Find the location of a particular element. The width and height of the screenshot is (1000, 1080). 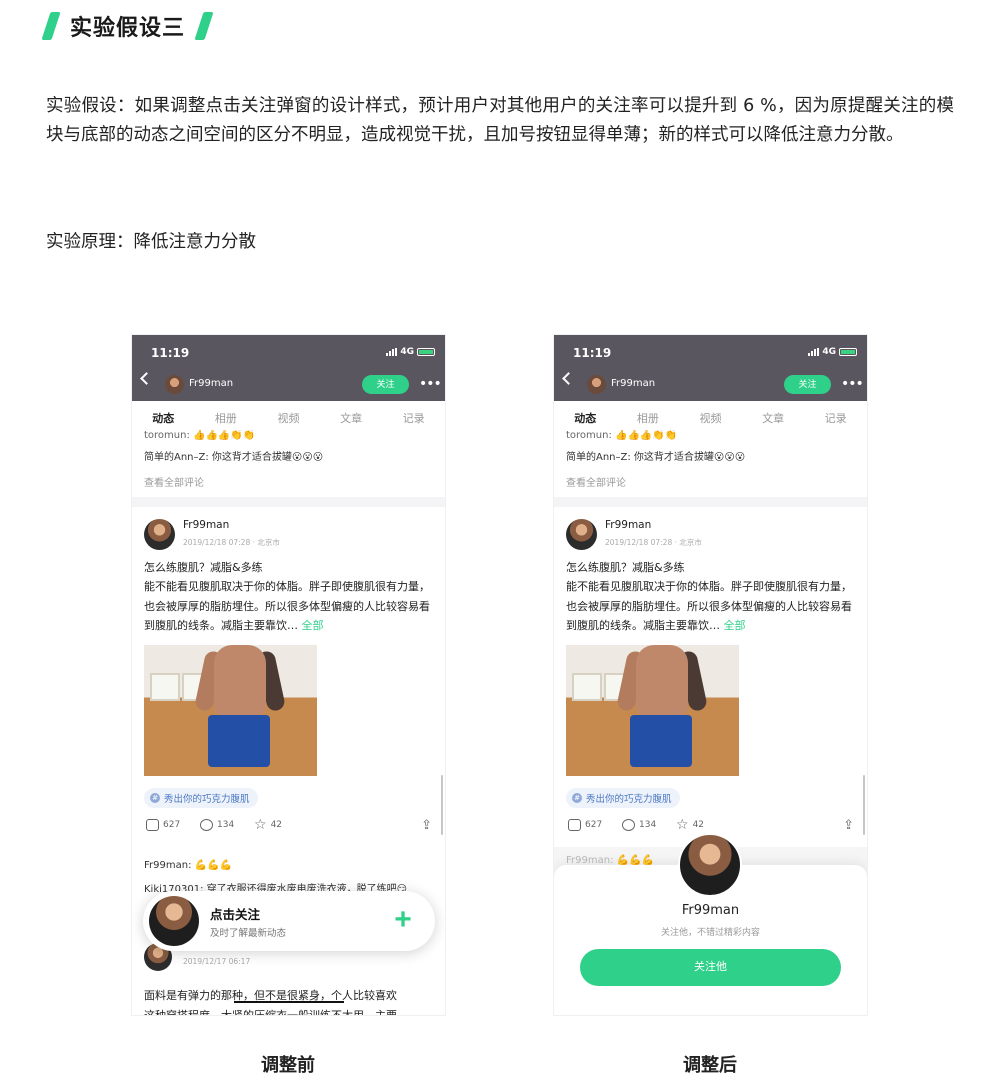

comment-item: 简单的Ann–Z: 你这背才适合拔罐😮😮😮 is located at coordinates (234, 457).